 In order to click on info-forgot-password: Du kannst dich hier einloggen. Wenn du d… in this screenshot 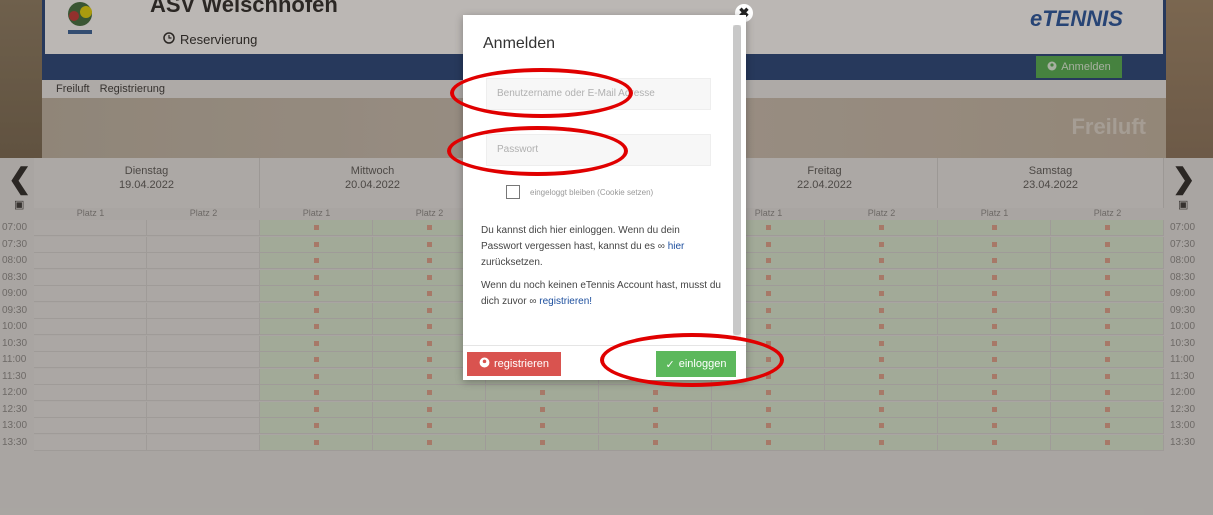, I will do `click(601, 247)`.